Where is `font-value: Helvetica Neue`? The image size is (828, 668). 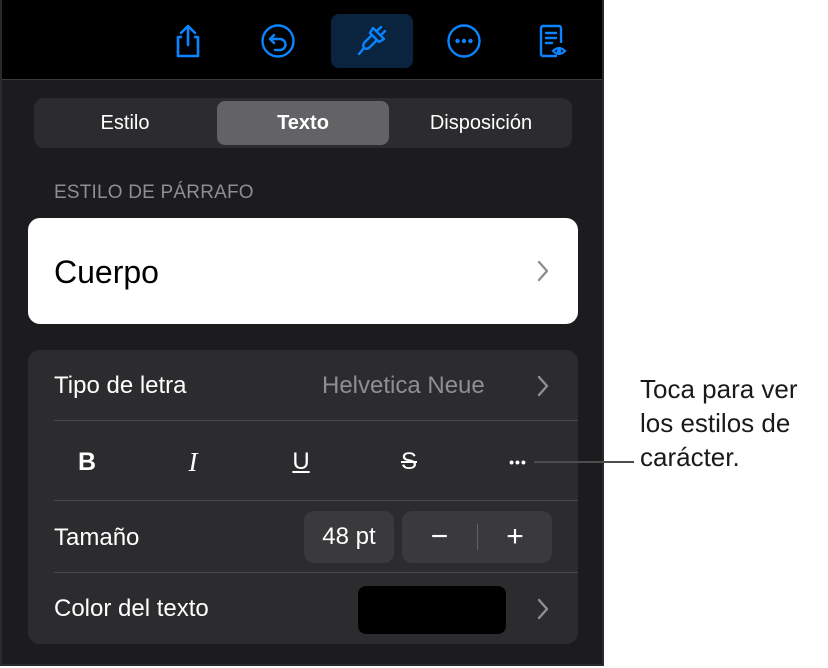 font-value: Helvetica Neue is located at coordinates (403, 385).